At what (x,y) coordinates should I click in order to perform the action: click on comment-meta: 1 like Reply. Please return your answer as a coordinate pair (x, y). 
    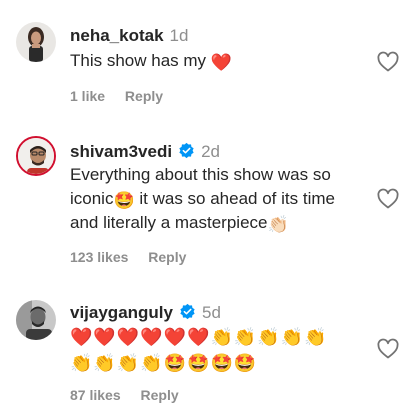
    Looking at the image, I should click on (116, 96).